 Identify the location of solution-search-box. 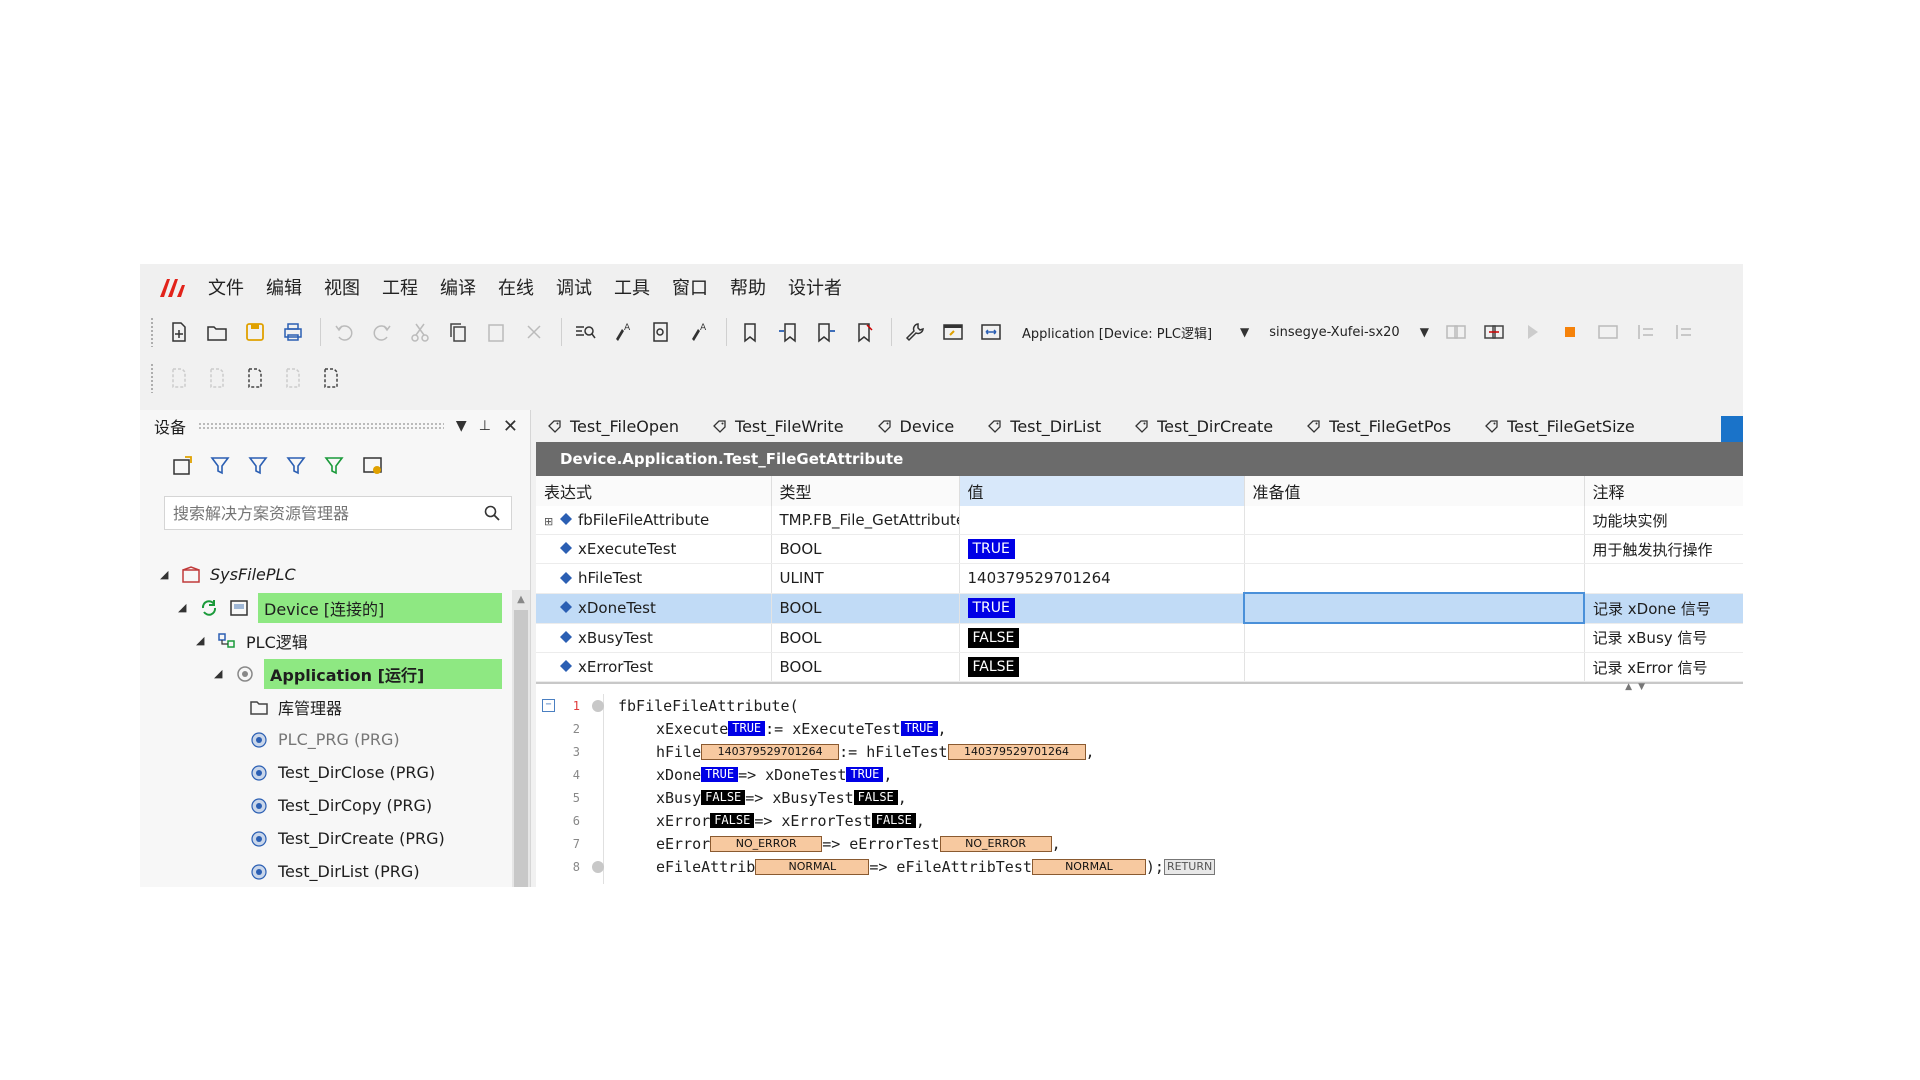
(338, 513).